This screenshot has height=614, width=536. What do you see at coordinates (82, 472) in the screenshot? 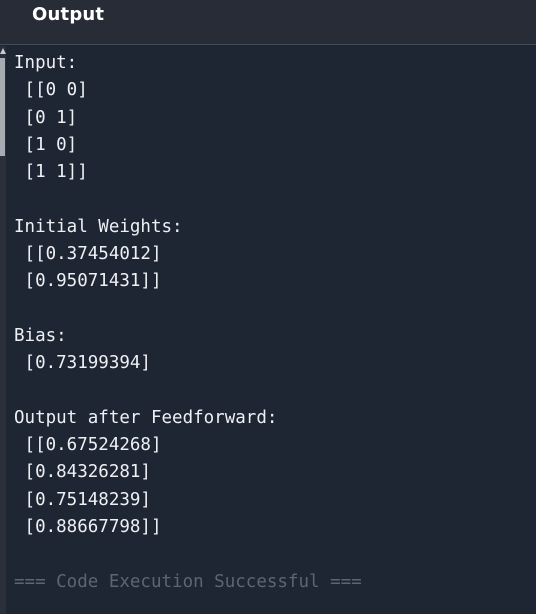
I see `console-line: [0.84326281]` at bounding box center [82, 472].